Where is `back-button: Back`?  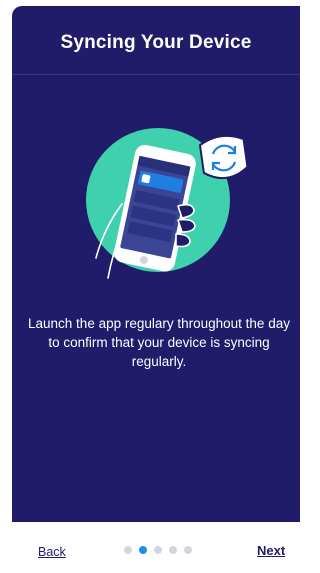
back-button: Back is located at coordinates (52, 552).